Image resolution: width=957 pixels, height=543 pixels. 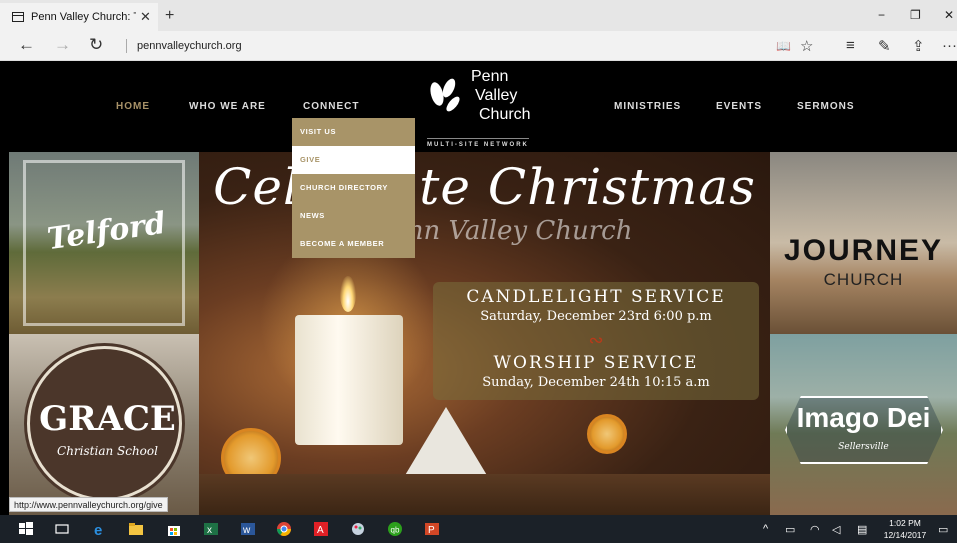 I want to click on browser-tab: Penn Valley Church: Telf ✕, so click(x=79, y=17).